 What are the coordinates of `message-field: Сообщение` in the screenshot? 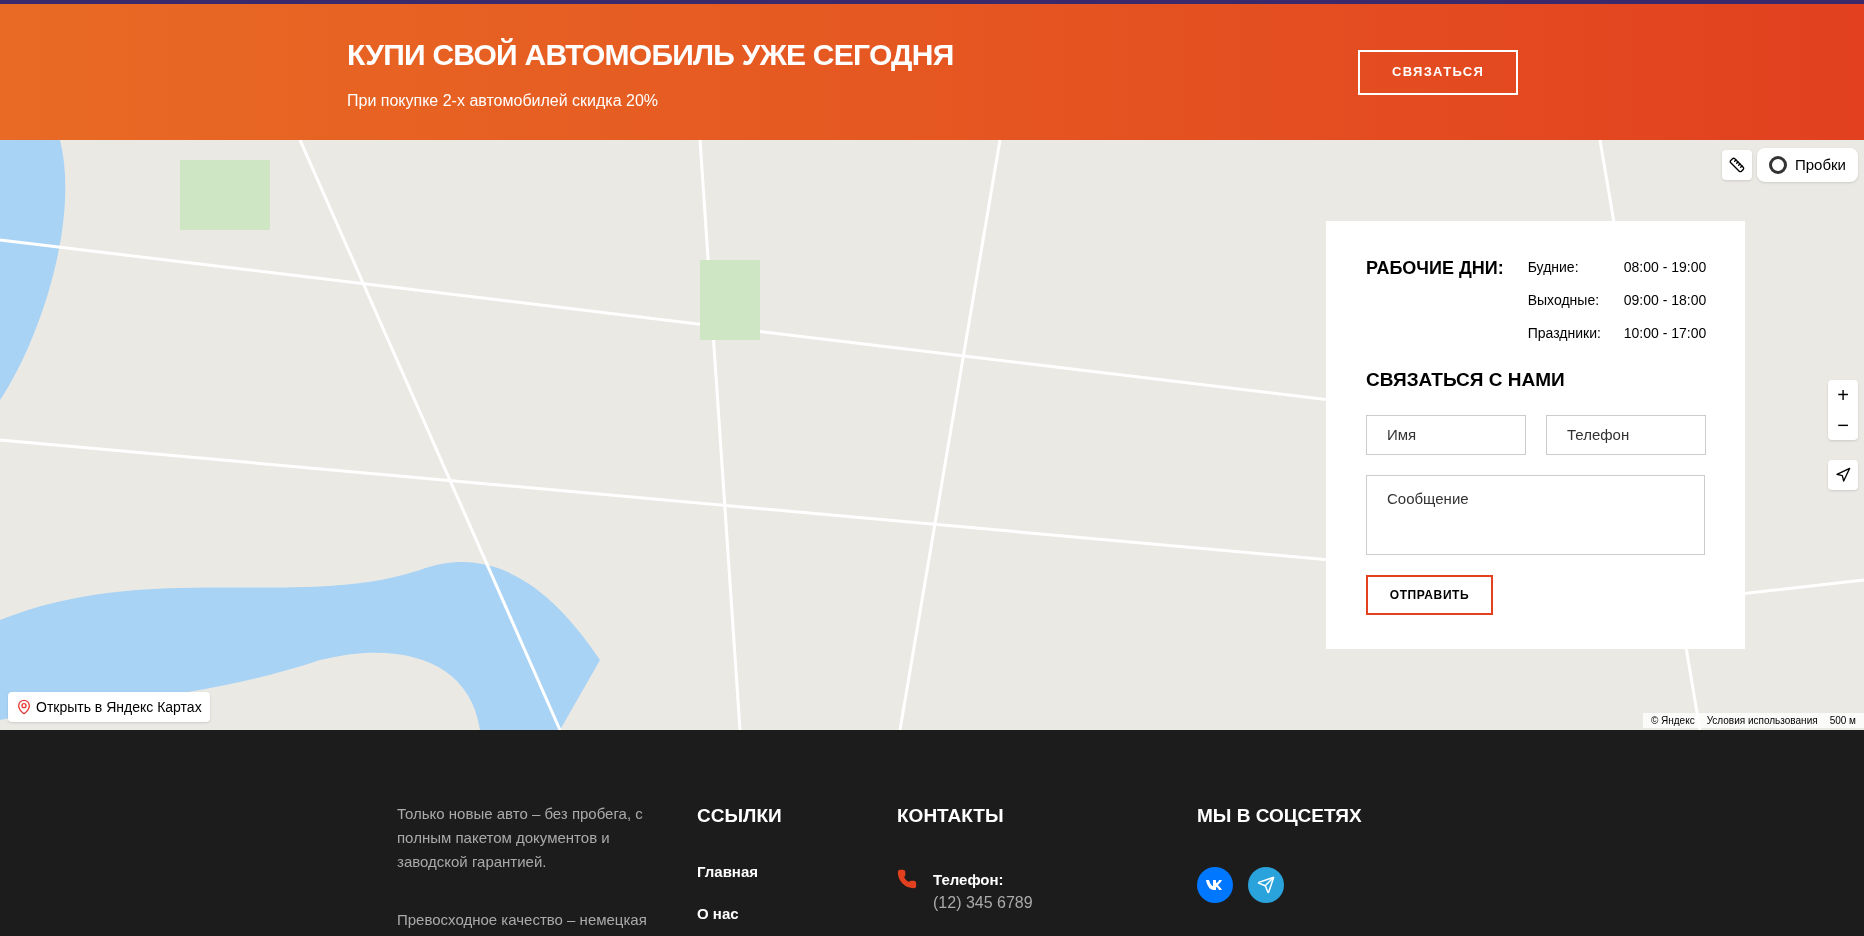 It's located at (1535, 514).